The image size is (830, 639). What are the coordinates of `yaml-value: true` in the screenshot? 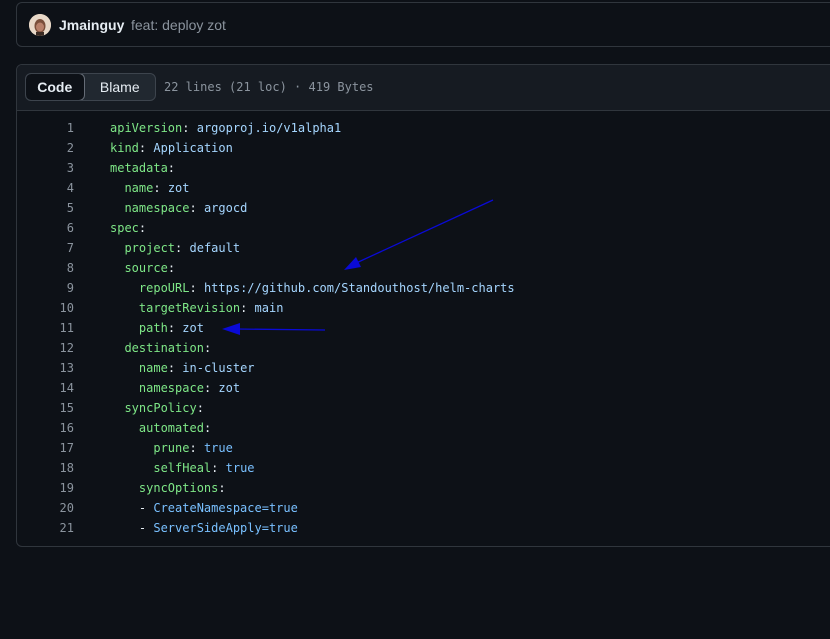 It's located at (218, 448).